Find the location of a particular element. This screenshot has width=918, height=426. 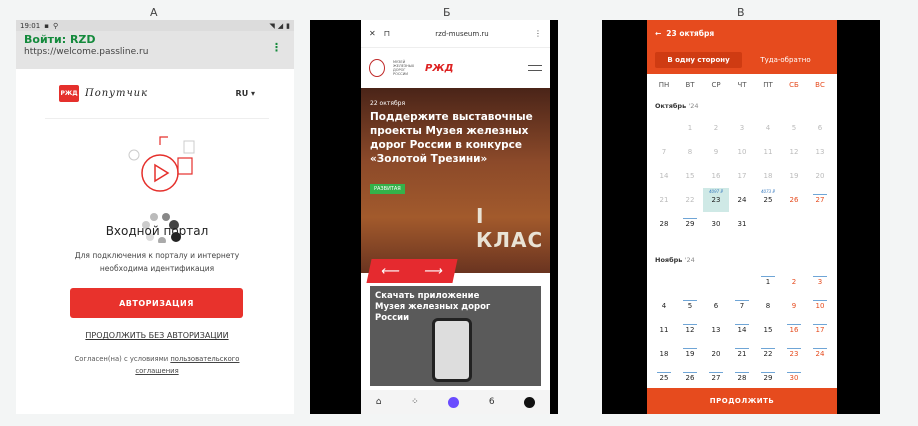

calendar-row: 14 15 16 17 18 19 20 is located at coordinates (742, 176).